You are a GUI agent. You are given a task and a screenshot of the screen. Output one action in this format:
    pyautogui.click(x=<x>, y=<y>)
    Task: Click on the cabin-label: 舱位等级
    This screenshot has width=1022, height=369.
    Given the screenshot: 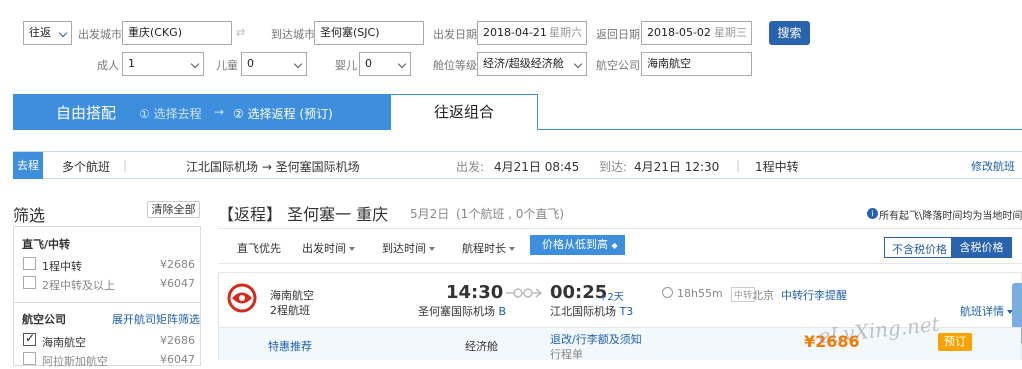 What is the action you would take?
    pyautogui.click(x=455, y=65)
    